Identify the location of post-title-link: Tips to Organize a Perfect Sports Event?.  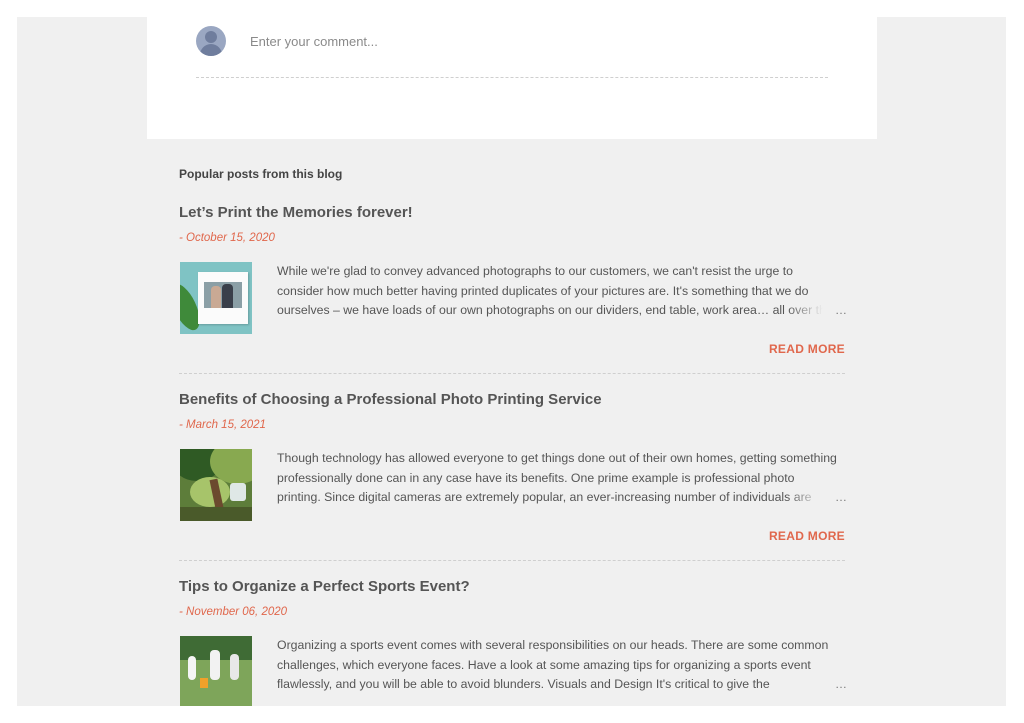
(324, 586).